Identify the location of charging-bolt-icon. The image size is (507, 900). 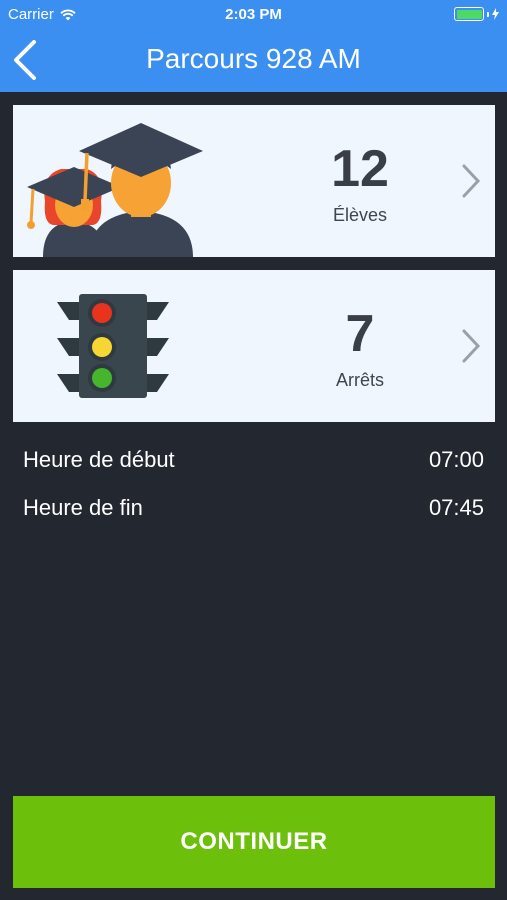
(495, 14).